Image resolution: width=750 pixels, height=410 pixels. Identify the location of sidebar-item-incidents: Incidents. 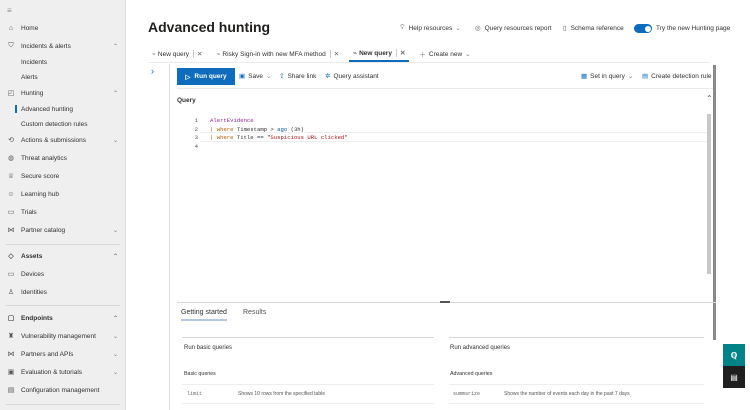
(64, 62).